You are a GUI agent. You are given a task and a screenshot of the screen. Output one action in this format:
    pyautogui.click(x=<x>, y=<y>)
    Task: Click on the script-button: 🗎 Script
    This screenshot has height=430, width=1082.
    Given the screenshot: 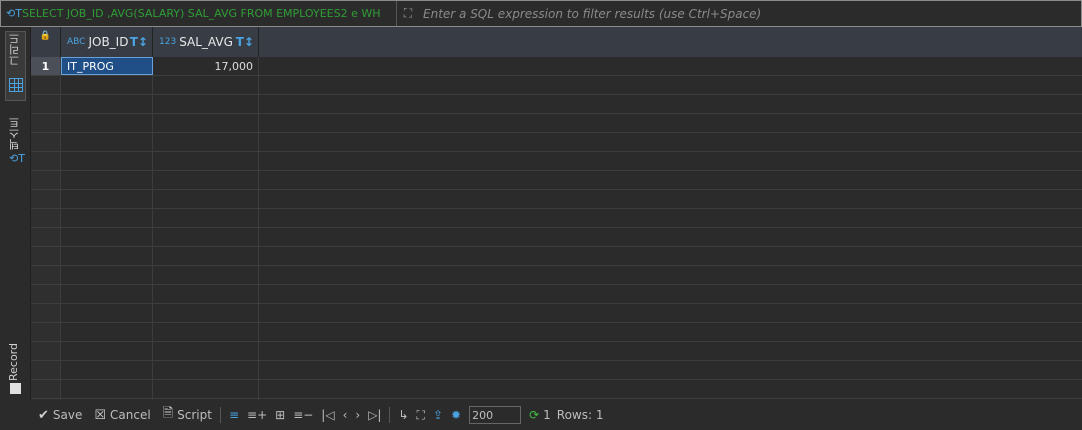 What is the action you would take?
    pyautogui.click(x=187, y=415)
    